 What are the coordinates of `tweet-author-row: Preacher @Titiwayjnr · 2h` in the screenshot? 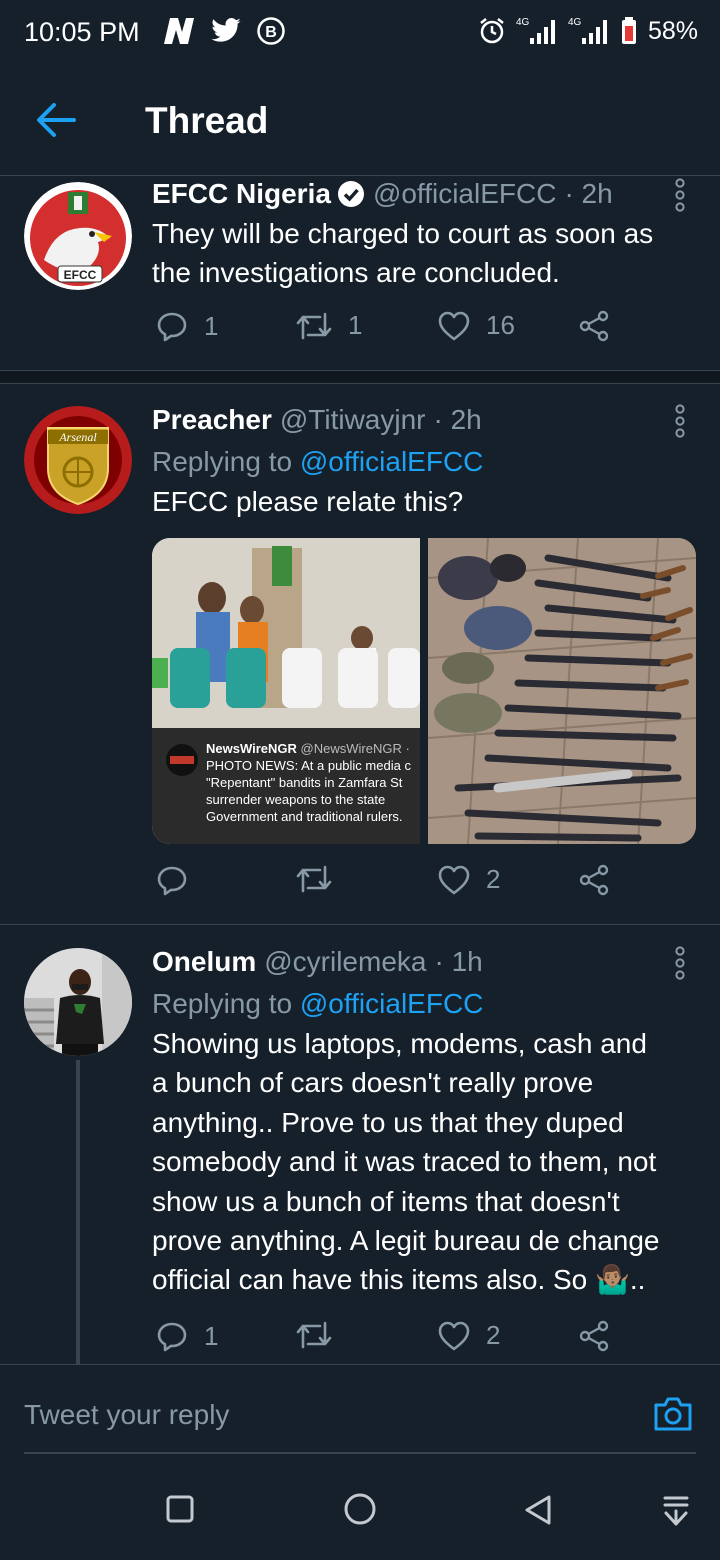 It's located at (424, 420).